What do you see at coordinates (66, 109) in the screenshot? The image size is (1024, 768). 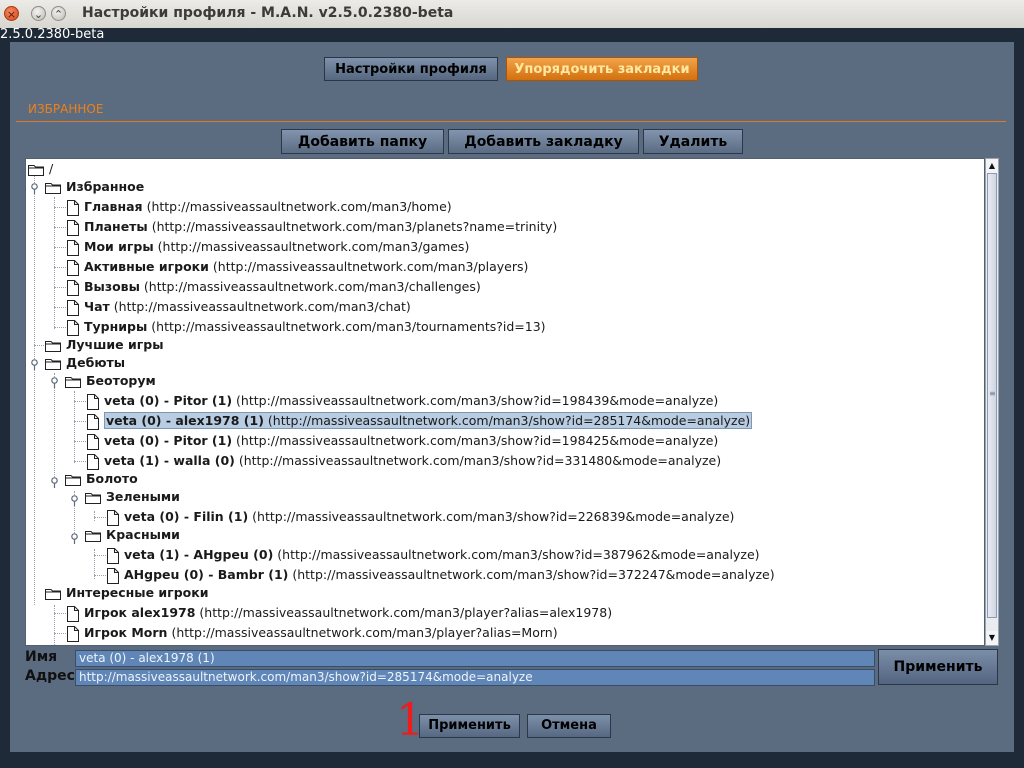 I see `section-title: ИЗБРАННОЕ` at bounding box center [66, 109].